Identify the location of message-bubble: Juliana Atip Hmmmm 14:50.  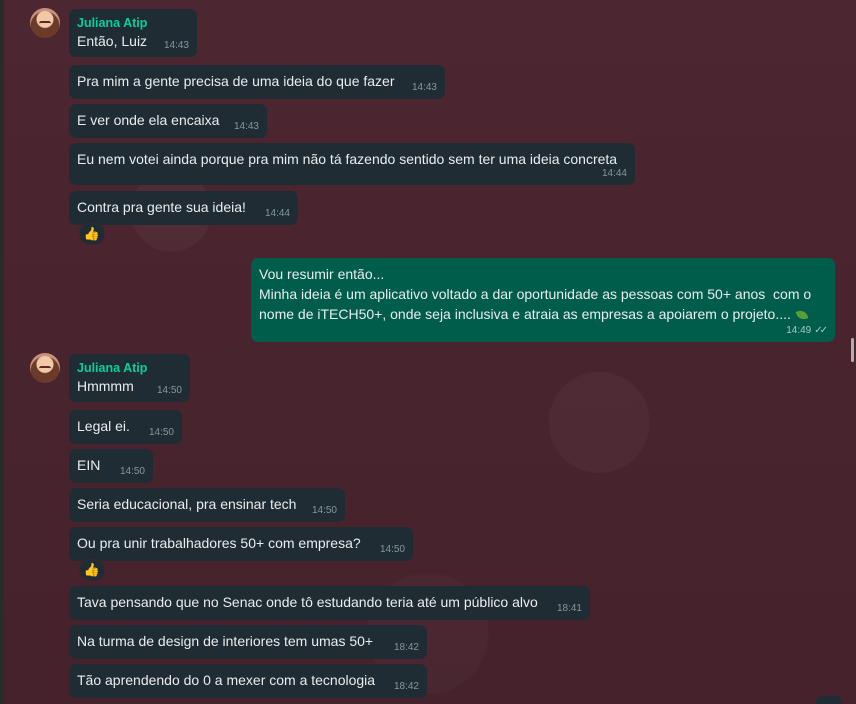
(129, 378).